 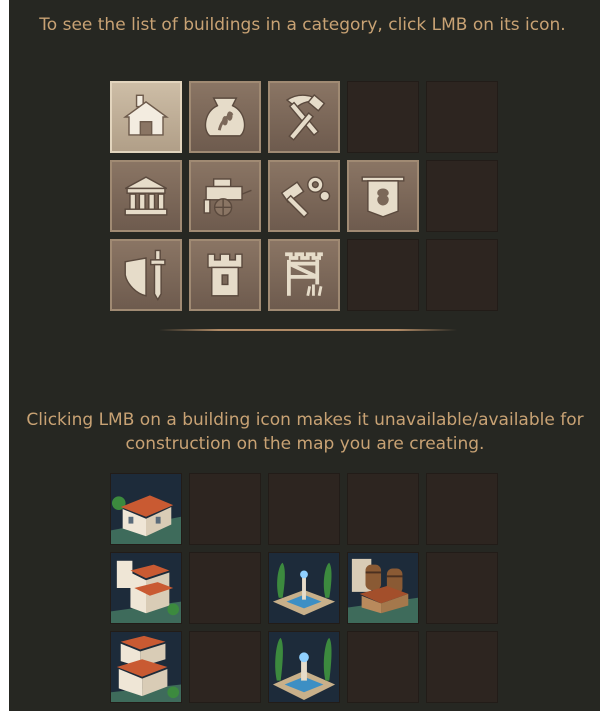 I want to click on section-divider, so click(x=308, y=330).